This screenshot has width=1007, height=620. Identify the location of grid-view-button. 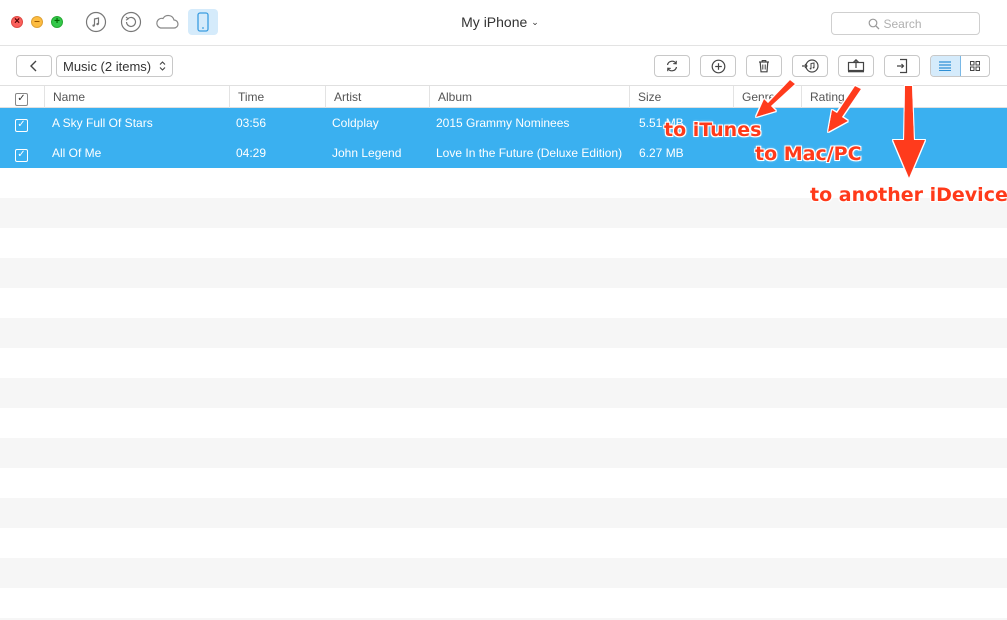
(975, 66).